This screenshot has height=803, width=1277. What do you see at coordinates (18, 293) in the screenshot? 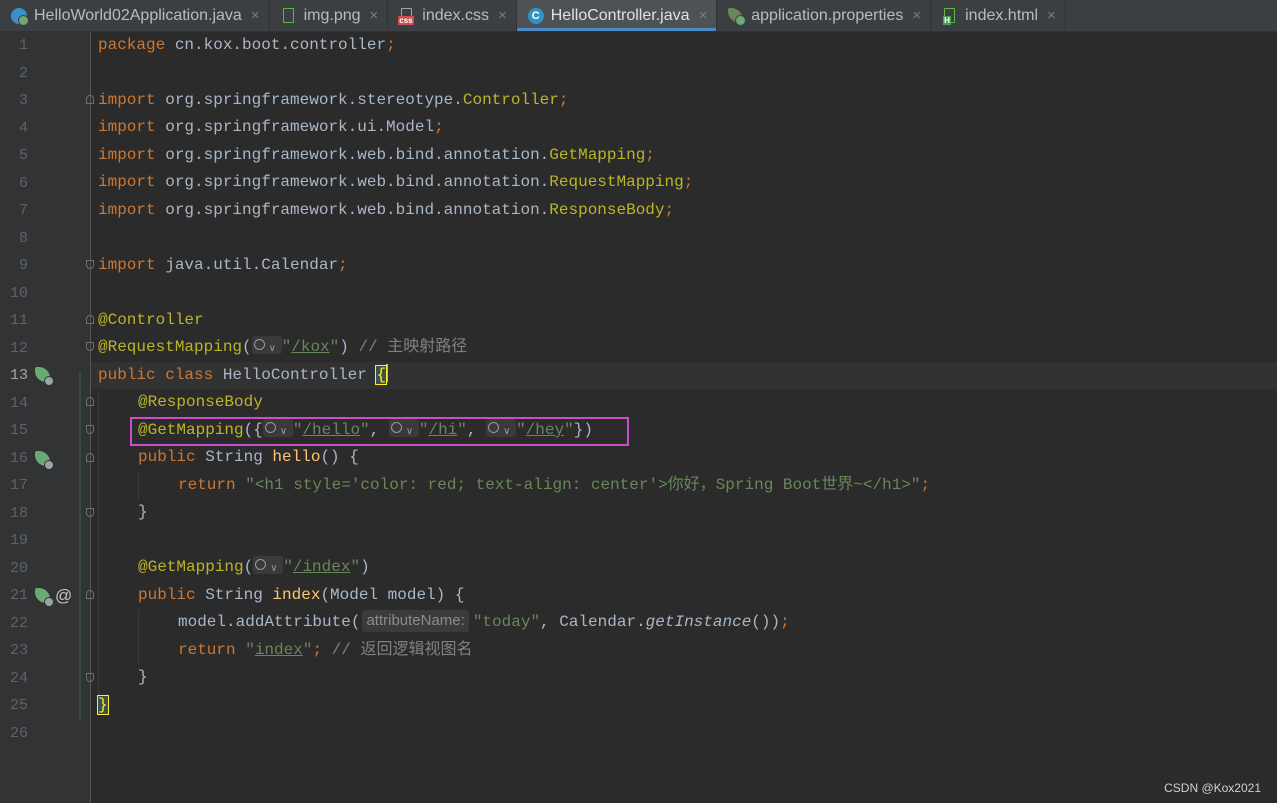
I see `line-number: 10` at bounding box center [18, 293].